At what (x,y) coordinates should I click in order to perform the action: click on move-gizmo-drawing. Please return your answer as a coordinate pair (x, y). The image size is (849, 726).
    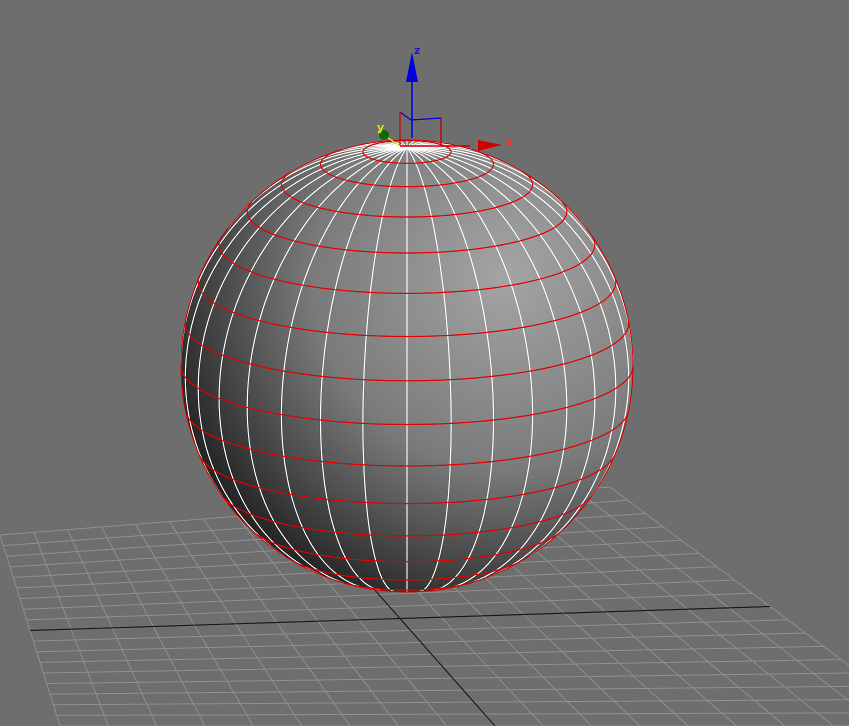
    Looking at the image, I should click on (440, 101).